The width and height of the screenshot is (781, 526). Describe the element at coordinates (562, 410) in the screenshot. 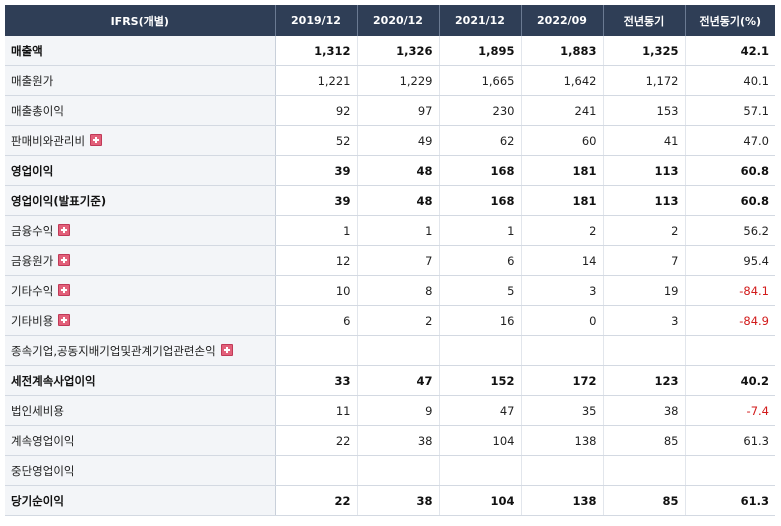

I see `value-cell: 35` at that location.